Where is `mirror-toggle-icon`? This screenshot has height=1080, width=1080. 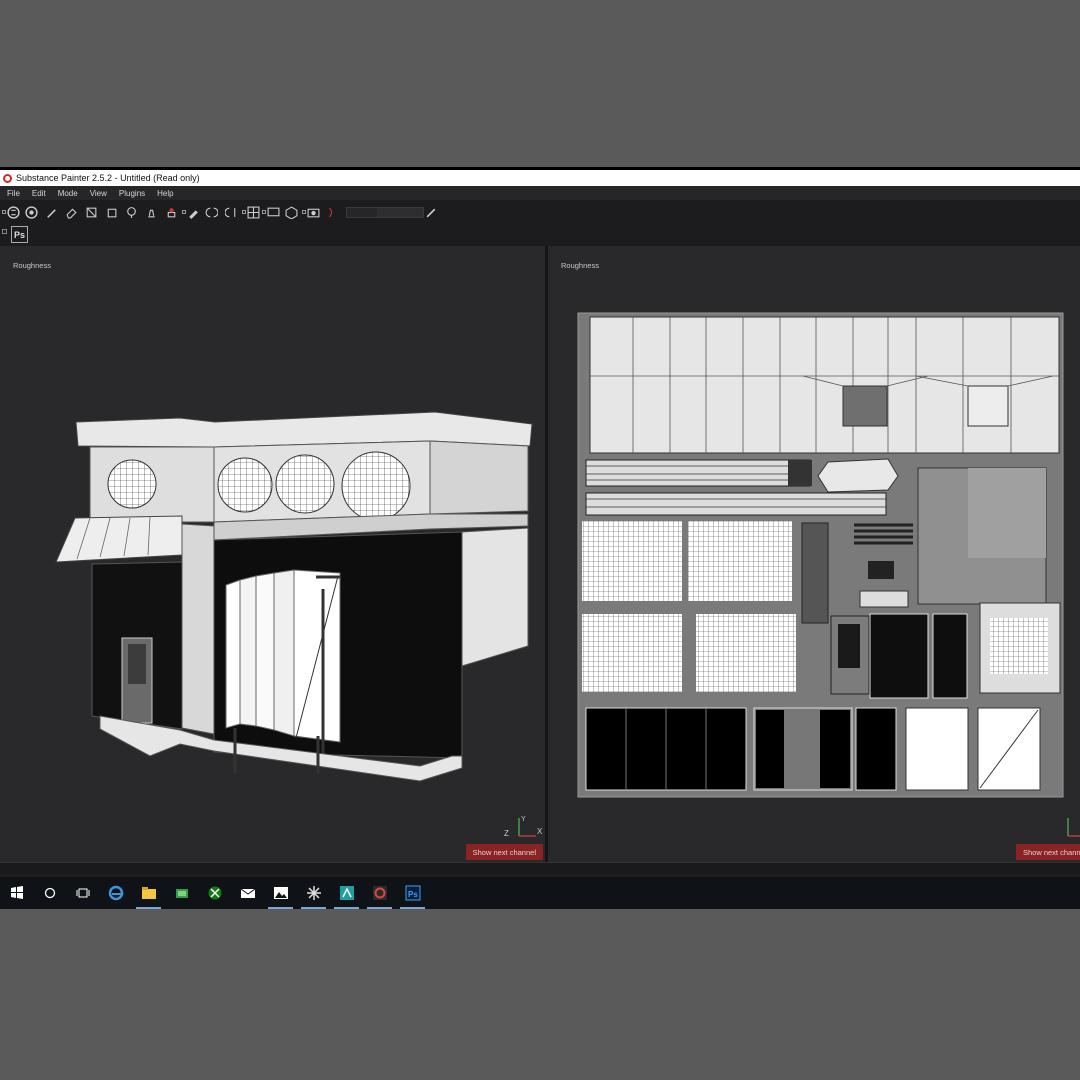 mirror-toggle-icon is located at coordinates (231, 212).